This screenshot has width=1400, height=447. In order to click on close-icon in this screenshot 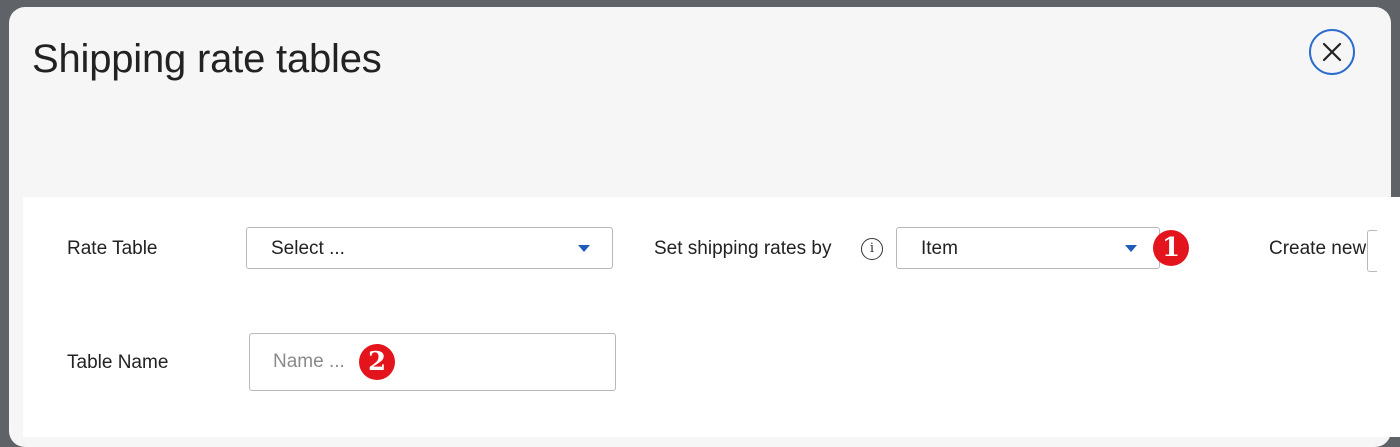, I will do `click(1332, 52)`.